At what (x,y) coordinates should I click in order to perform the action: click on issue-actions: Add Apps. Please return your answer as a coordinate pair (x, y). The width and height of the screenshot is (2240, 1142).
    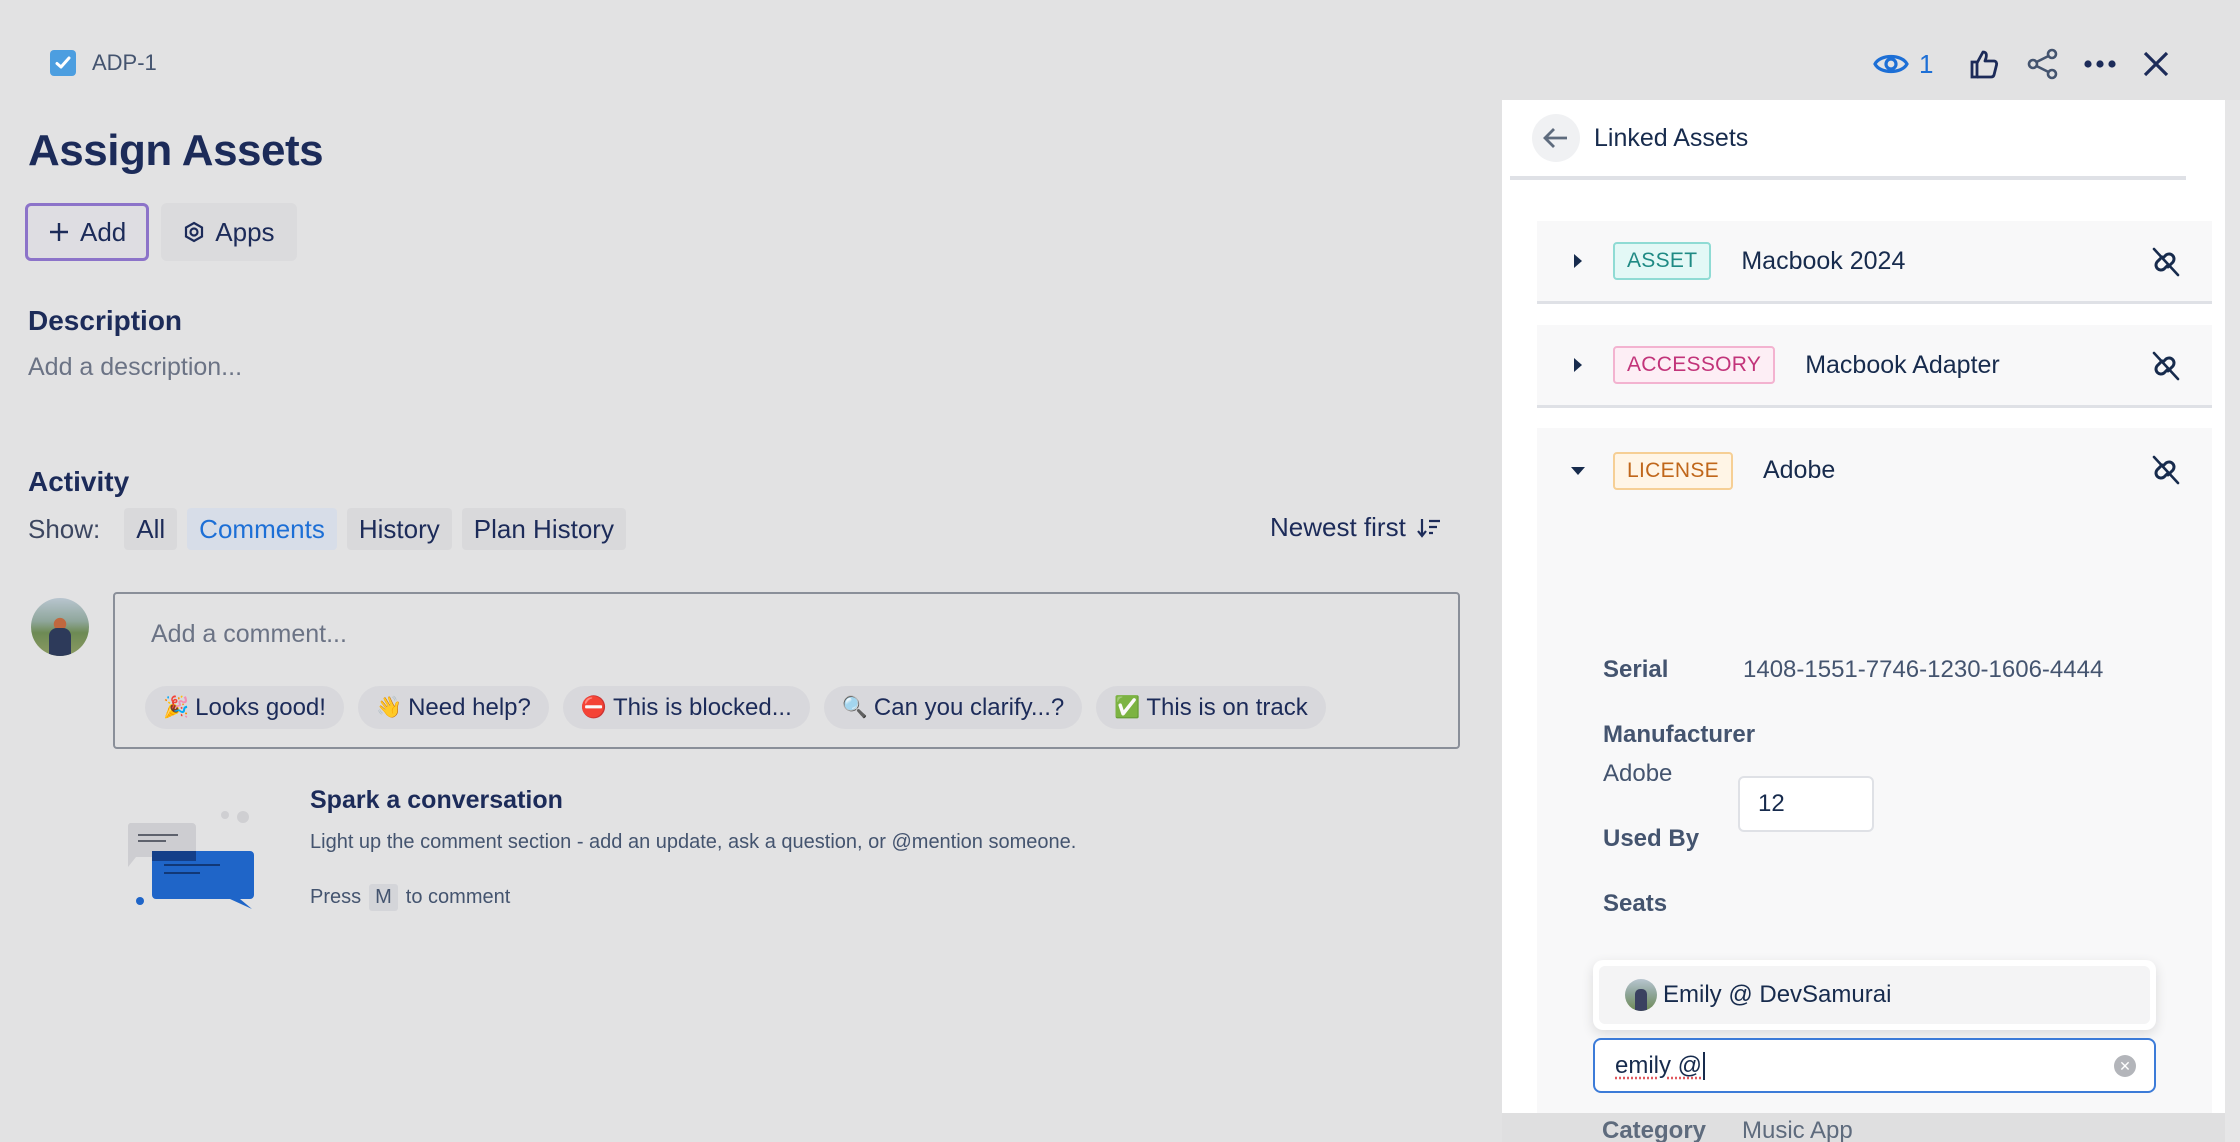
    Looking at the image, I should click on (161, 232).